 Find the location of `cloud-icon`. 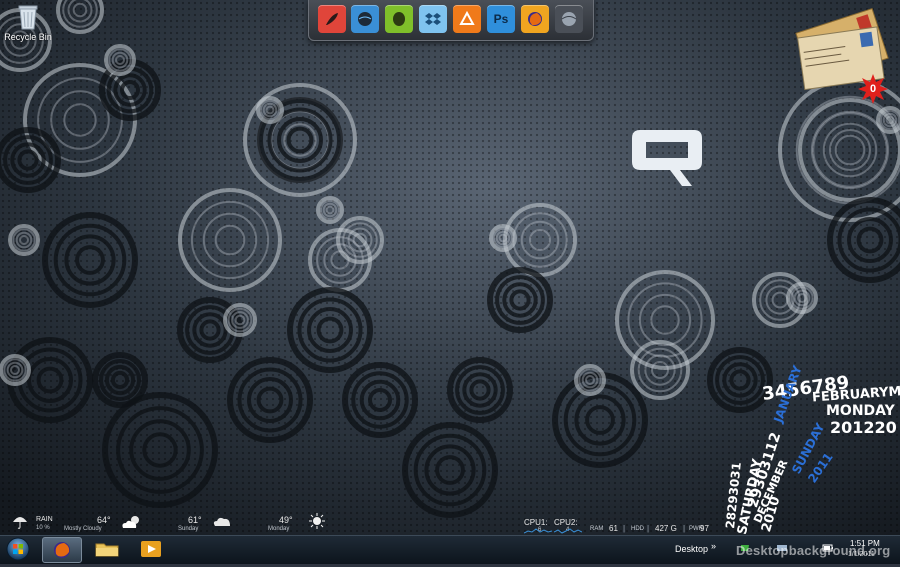

cloud-icon is located at coordinates (223, 521).